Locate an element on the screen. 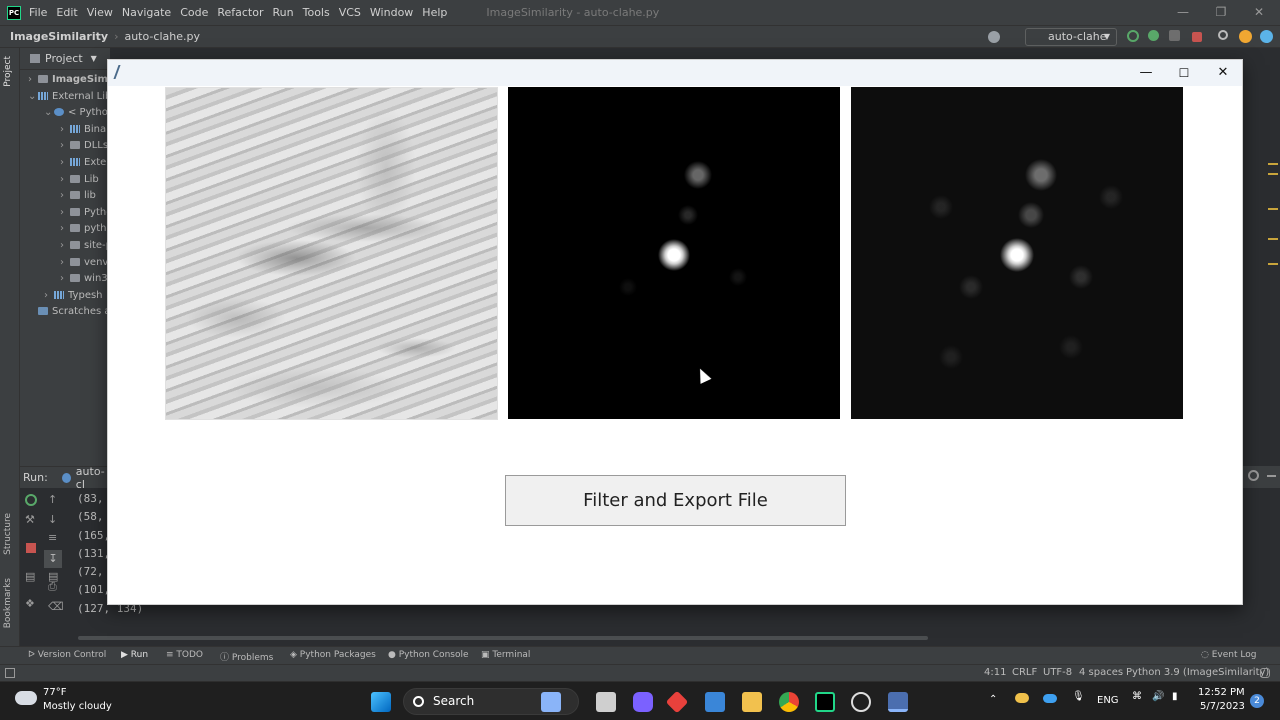 This screenshot has width=1280, height=720. tree-item: ›win32 is located at coordinates (65, 279).